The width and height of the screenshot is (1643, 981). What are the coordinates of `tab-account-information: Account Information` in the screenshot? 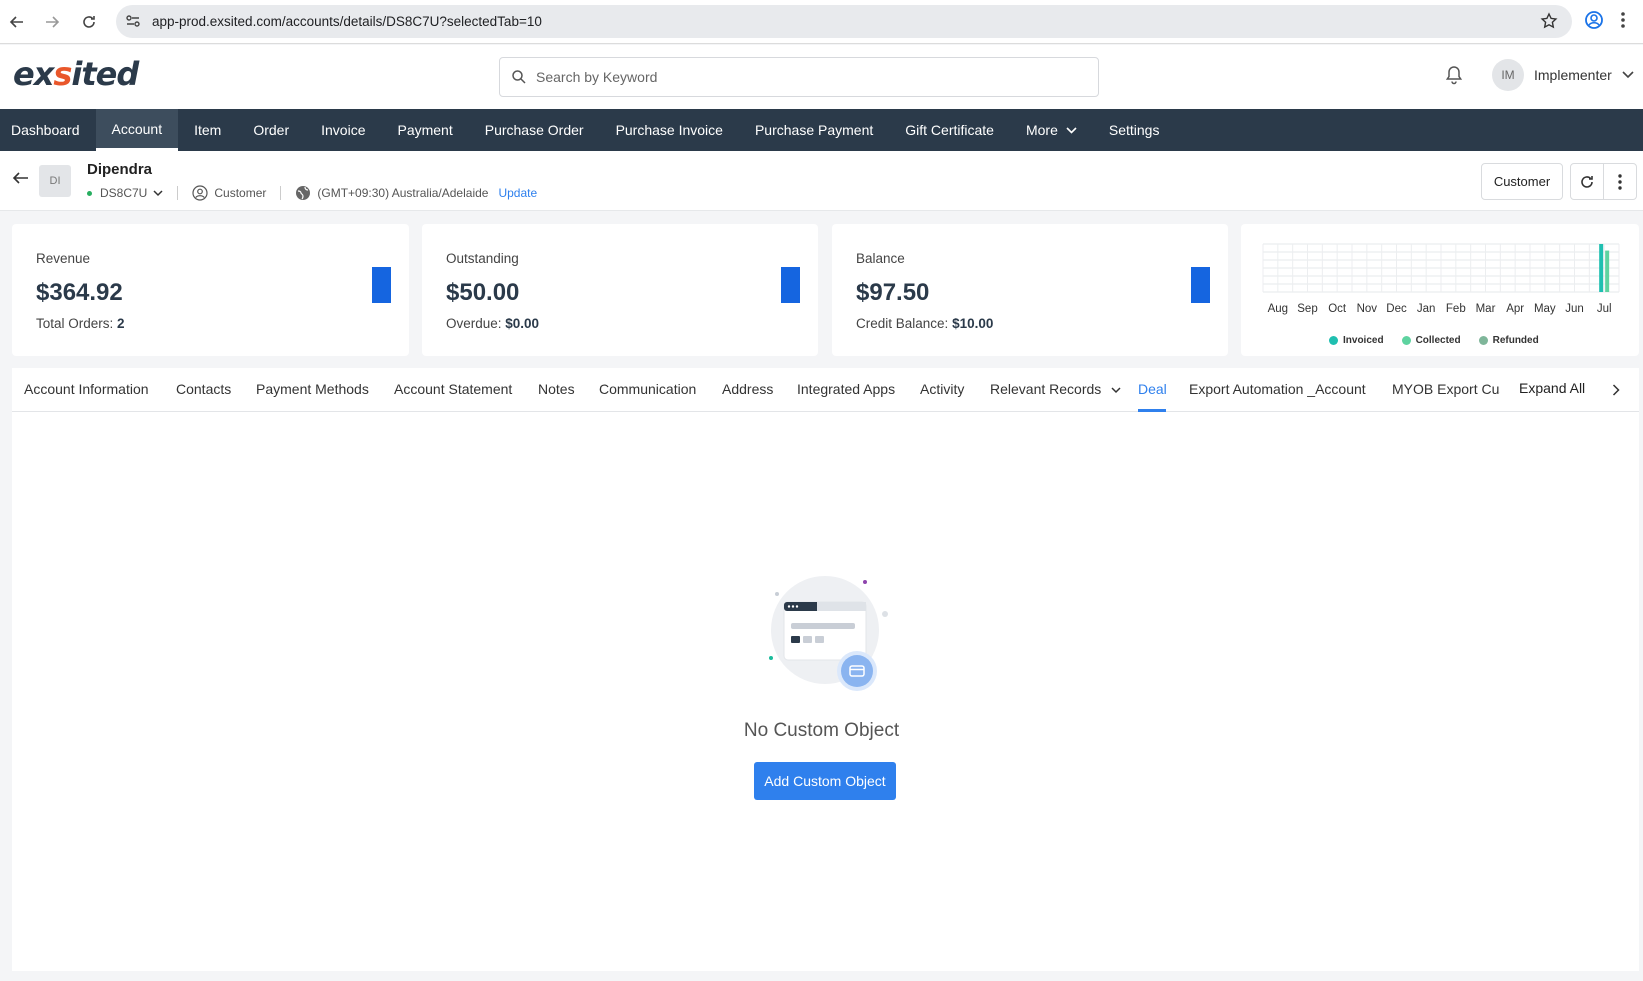 It's located at (86, 389).